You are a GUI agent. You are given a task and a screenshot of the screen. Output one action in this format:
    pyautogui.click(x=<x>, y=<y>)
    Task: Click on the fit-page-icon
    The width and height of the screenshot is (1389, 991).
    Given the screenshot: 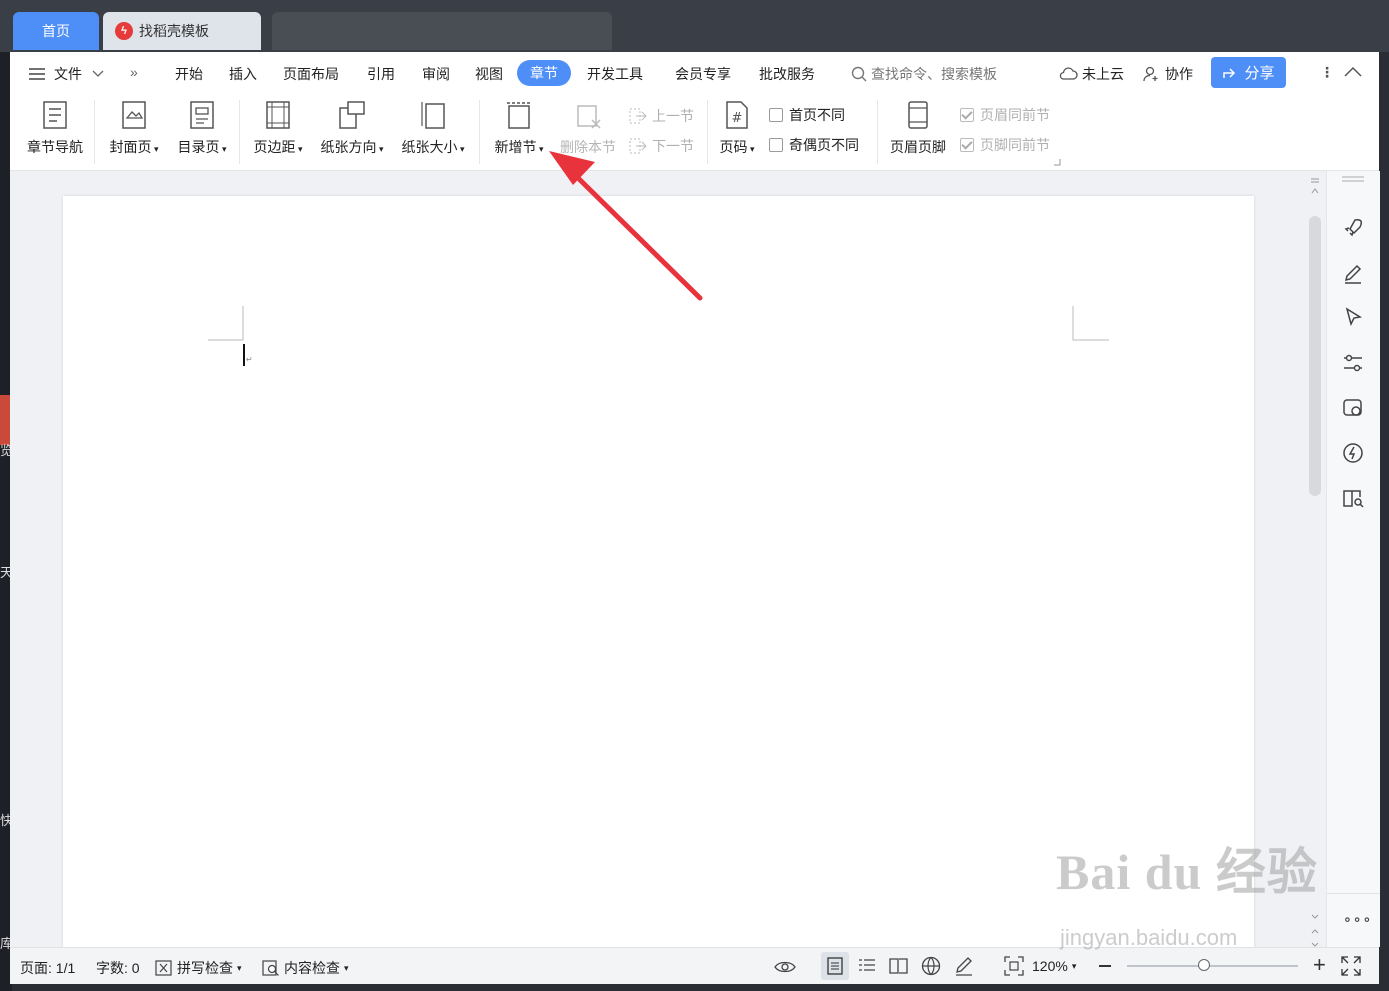 What is the action you would take?
    pyautogui.click(x=1014, y=966)
    